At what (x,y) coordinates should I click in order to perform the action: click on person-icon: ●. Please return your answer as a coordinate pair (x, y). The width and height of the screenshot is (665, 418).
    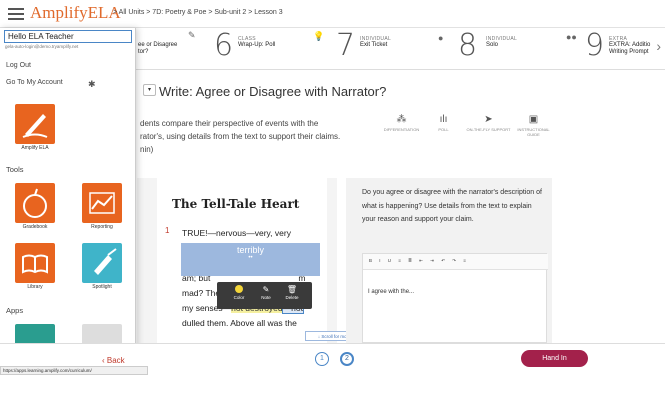
    Looking at the image, I should click on (441, 38).